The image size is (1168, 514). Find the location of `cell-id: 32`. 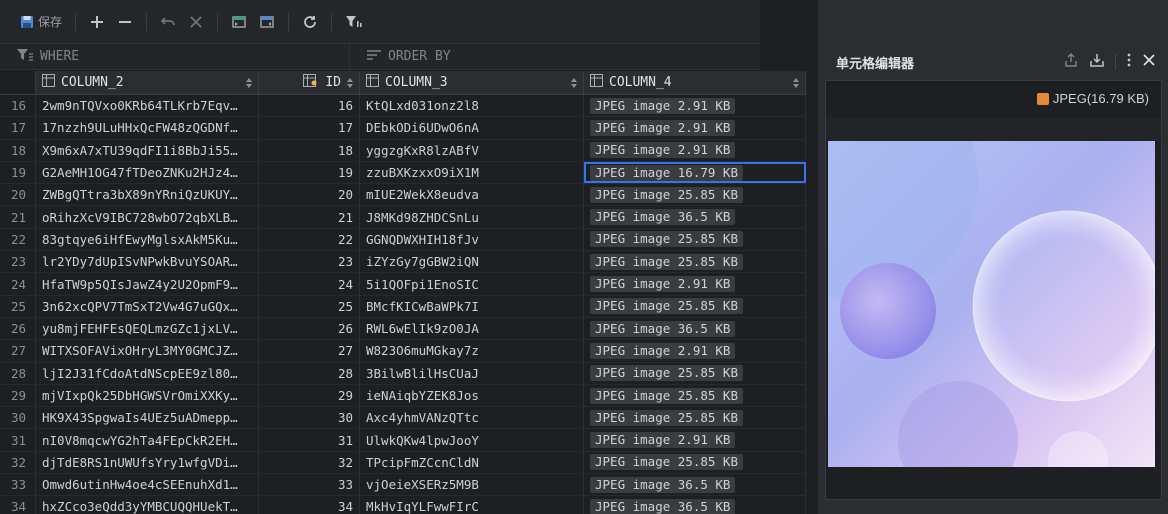

cell-id: 32 is located at coordinates (309, 462).